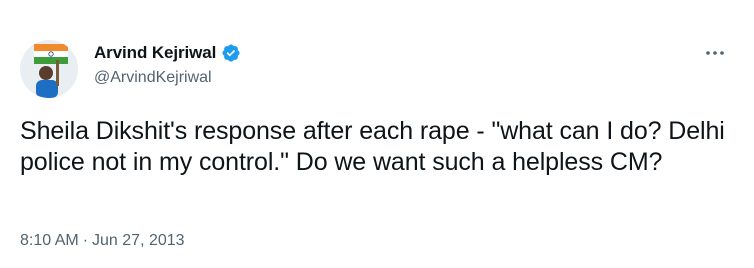  I want to click on tweet-date: Jun 27, 2013, so click(138, 241).